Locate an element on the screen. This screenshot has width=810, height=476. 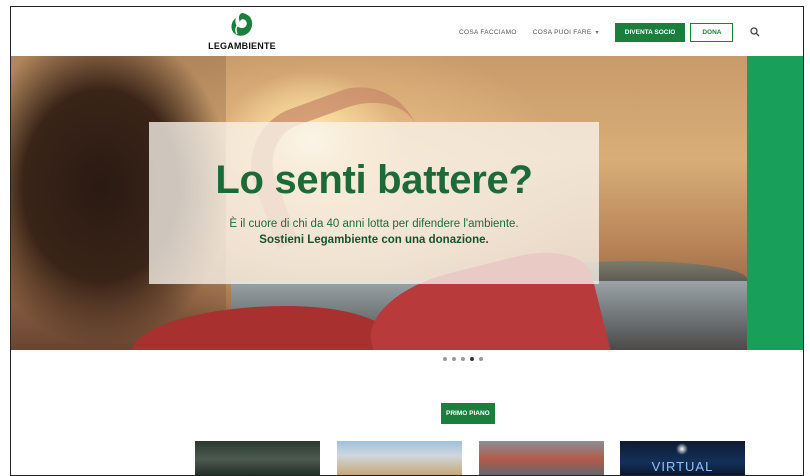
diventa-socio-button: DIVENTA SOCIO is located at coordinates (650, 32).